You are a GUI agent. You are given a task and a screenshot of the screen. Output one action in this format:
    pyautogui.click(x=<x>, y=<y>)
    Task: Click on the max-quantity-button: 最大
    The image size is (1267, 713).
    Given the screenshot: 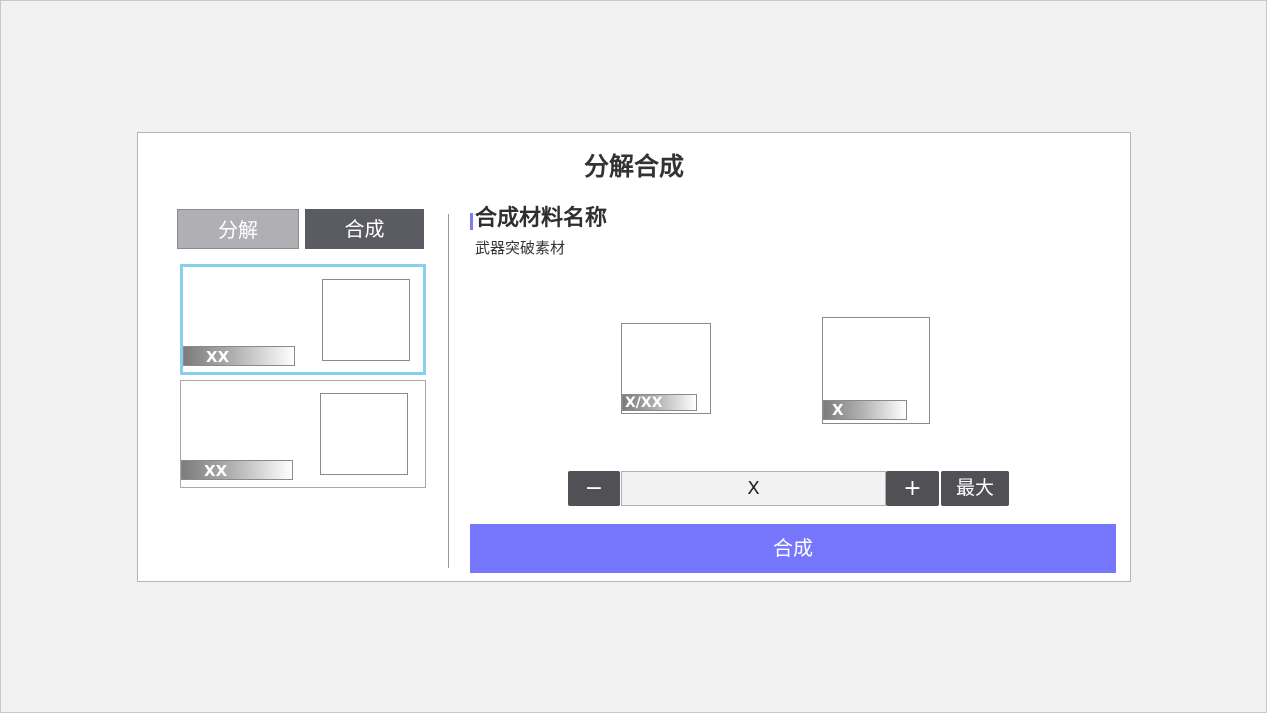 What is the action you would take?
    pyautogui.click(x=975, y=488)
    